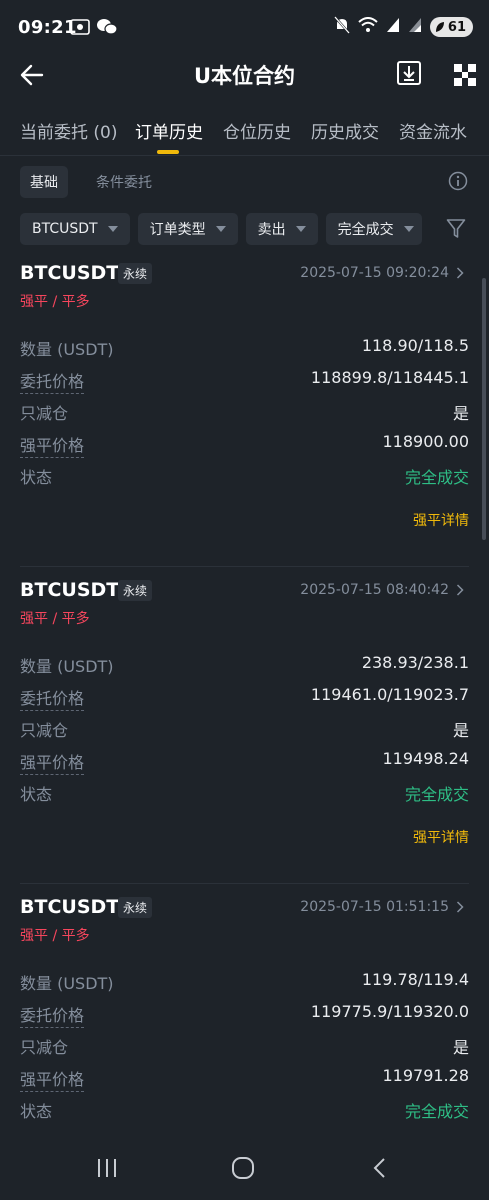 The height and width of the screenshot is (1200, 489). What do you see at coordinates (244, 1079) in the screenshot?
I see `liq-price-row: 强平价格 119791.28` at bounding box center [244, 1079].